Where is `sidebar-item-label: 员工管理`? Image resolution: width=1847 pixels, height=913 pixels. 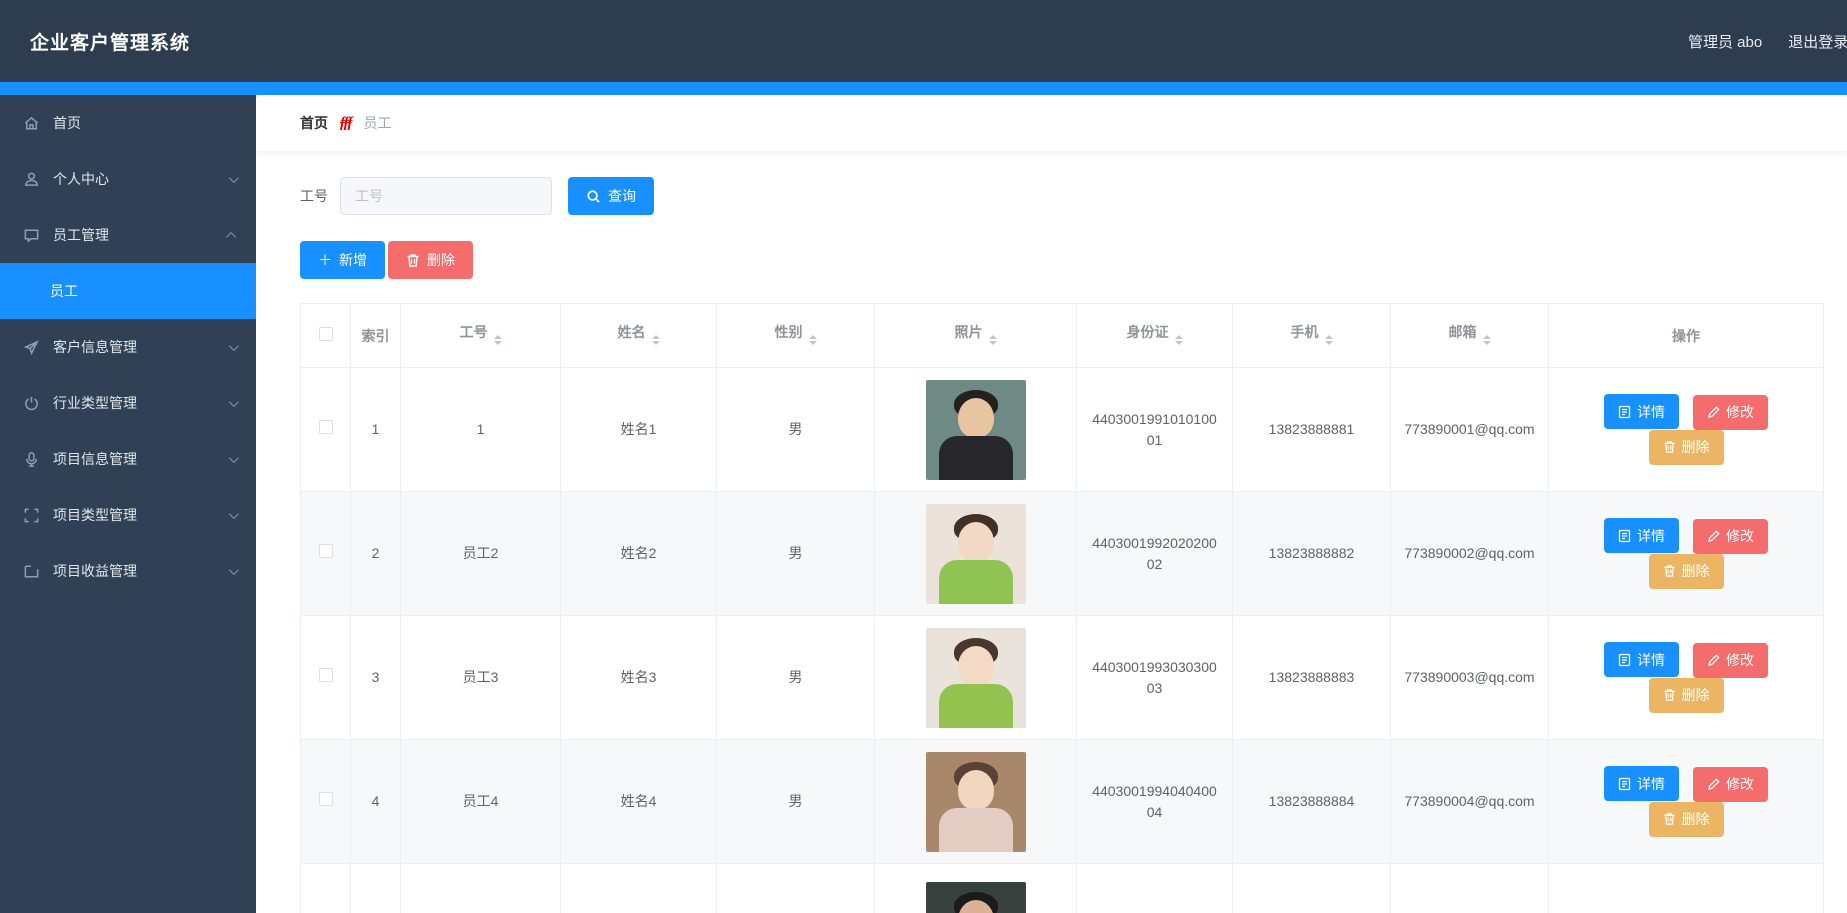 sidebar-item-label: 员工管理 is located at coordinates (81, 235).